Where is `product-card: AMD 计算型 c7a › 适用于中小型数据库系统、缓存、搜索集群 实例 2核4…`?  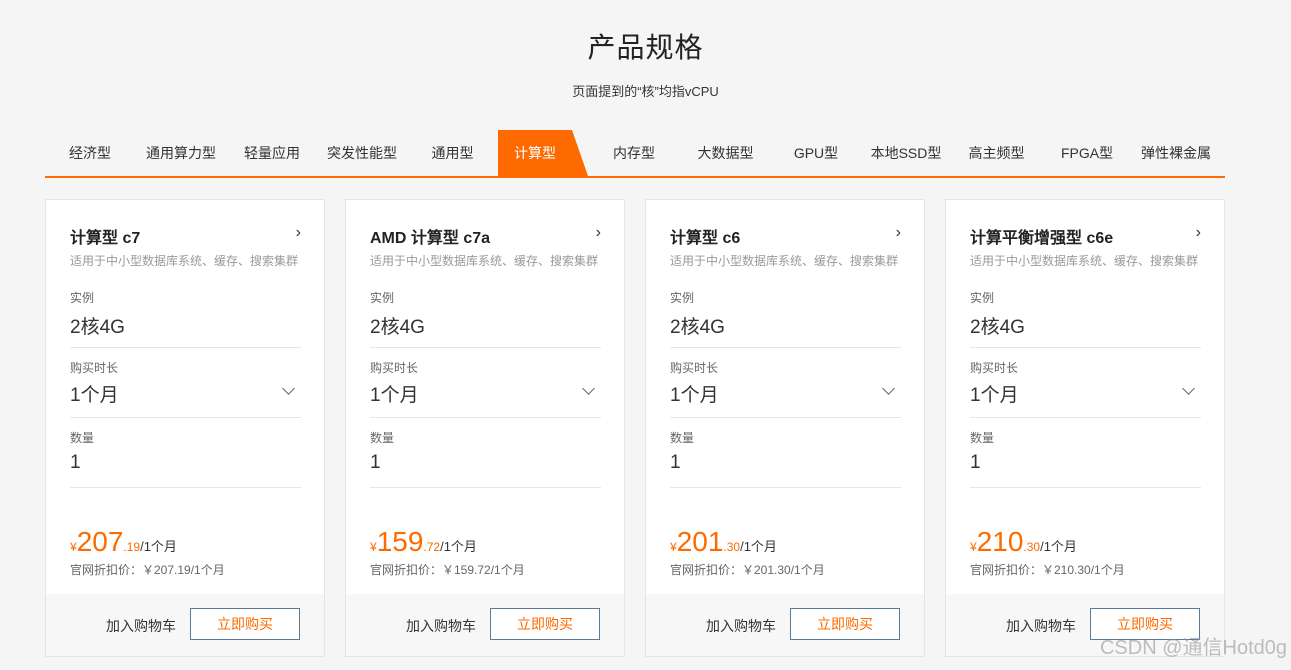
product-card: AMD 计算型 c7a › 适用于中小型数据库系统、缓存、搜索集群 实例 2核4… is located at coordinates (485, 428).